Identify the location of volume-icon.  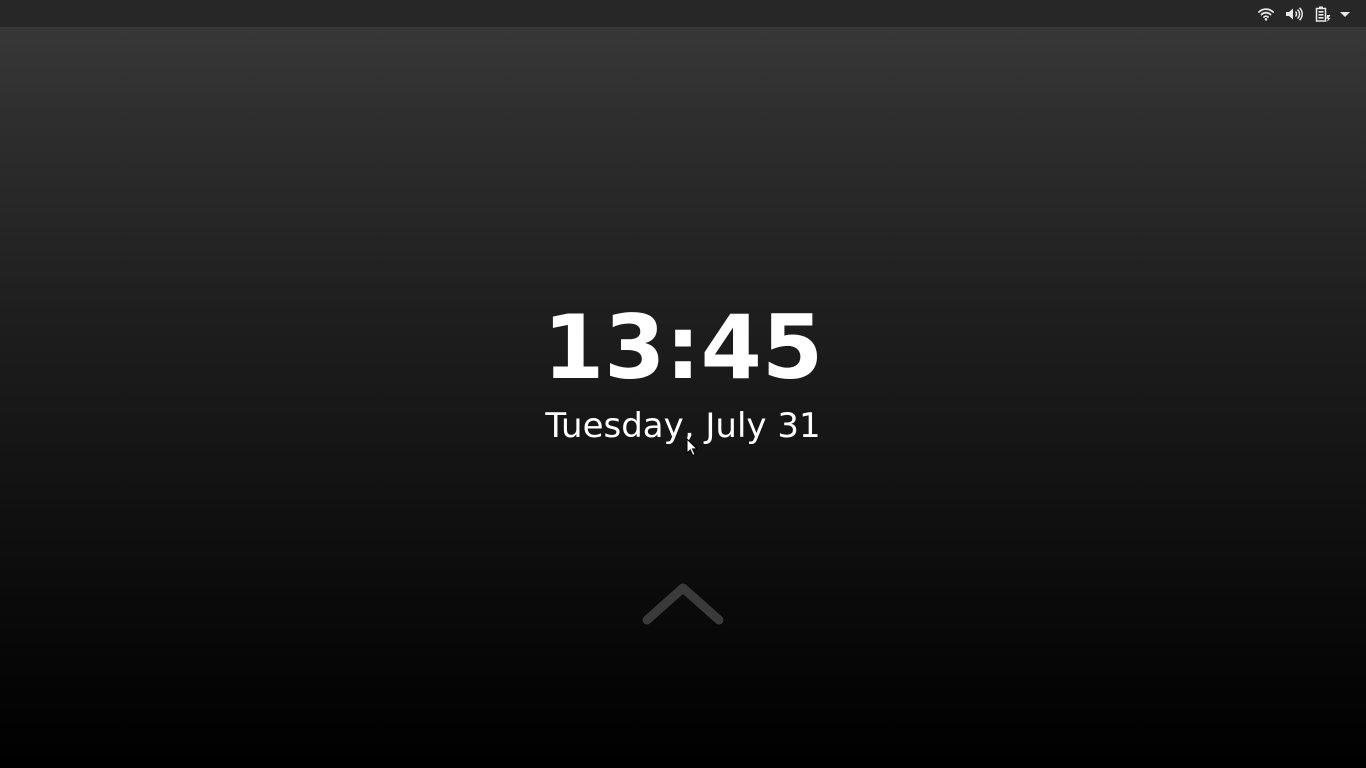
(1294, 13).